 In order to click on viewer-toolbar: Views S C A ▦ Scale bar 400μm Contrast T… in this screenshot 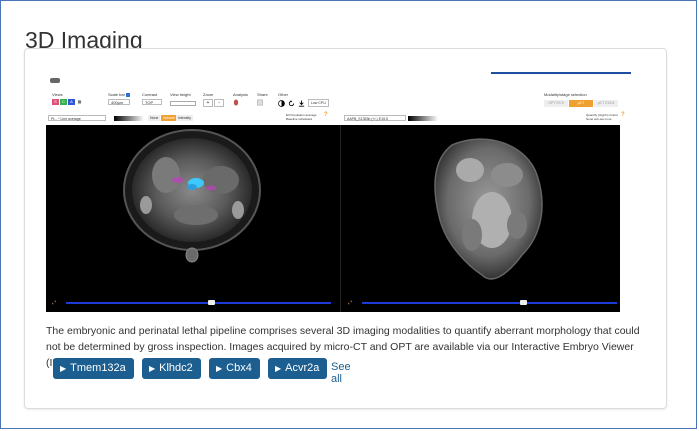, I will do `click(347, 102)`.